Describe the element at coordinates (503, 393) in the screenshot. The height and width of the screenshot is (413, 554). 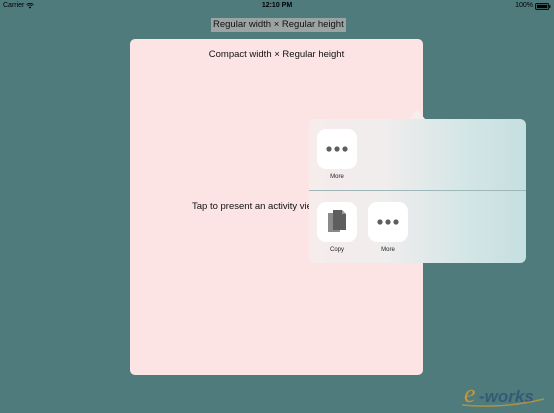
I see `eworks-watermark-logo: e -works` at that location.